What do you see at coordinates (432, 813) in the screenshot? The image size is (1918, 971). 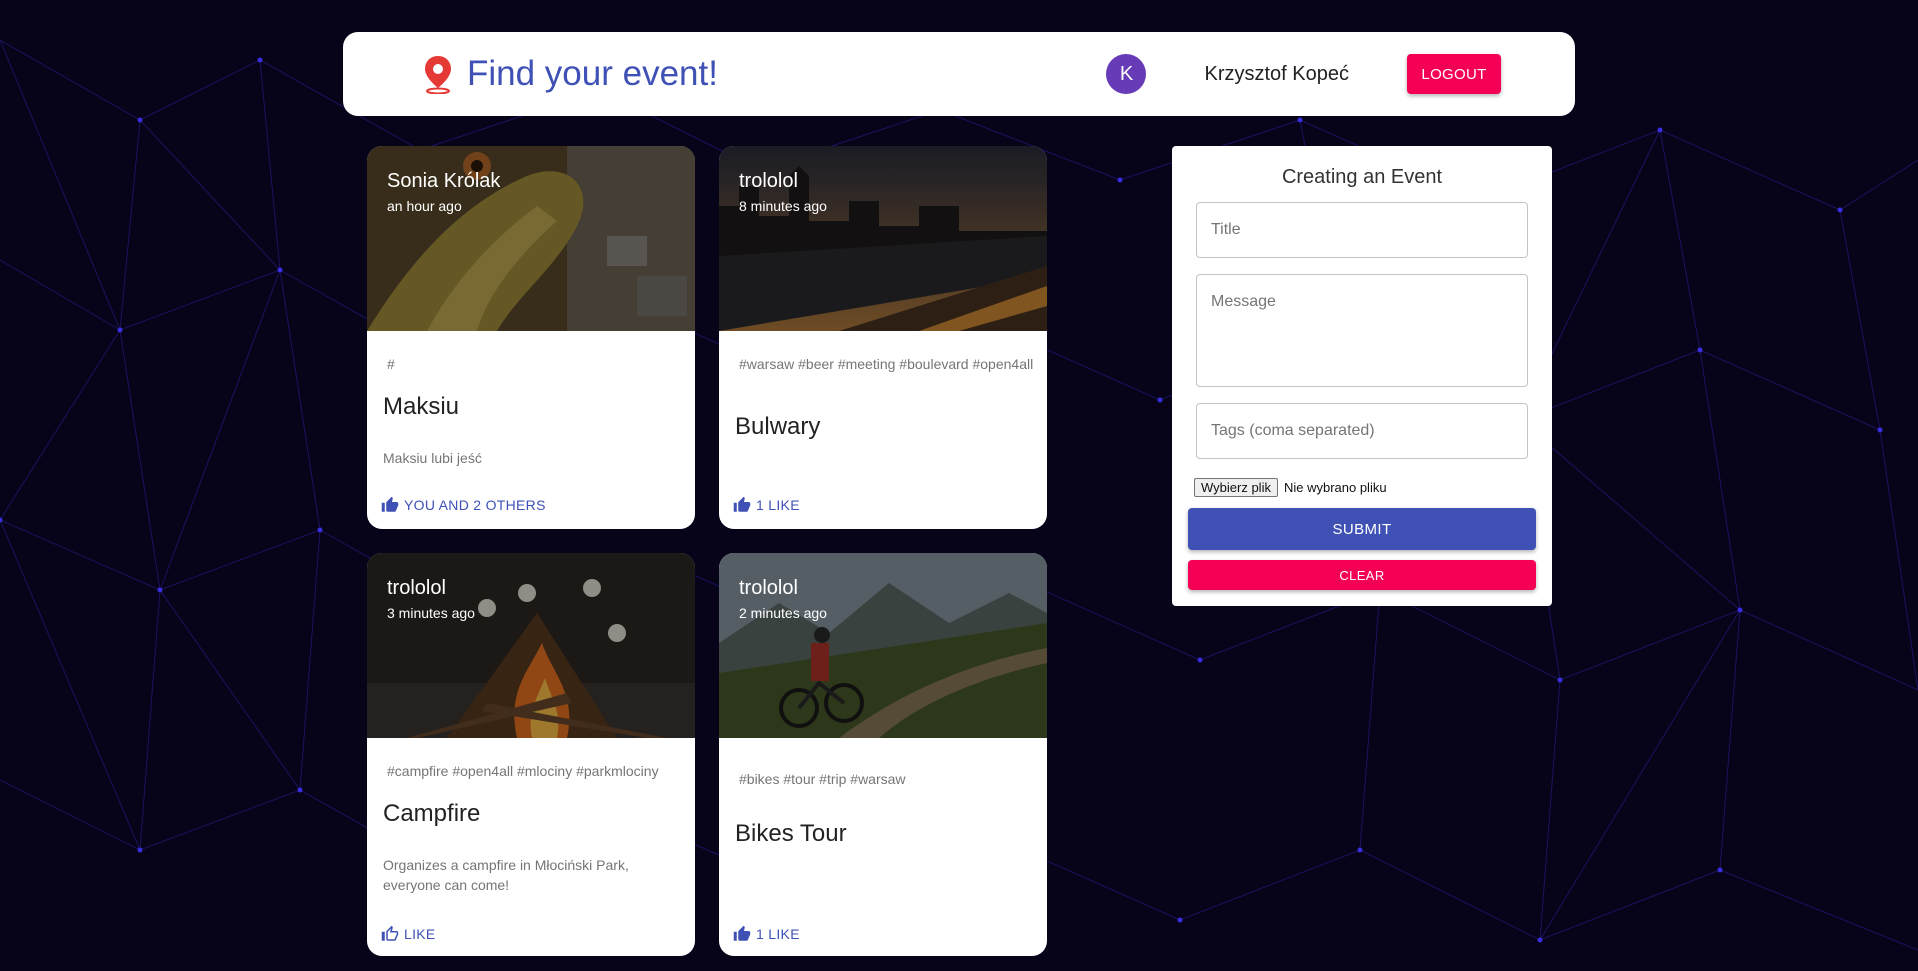 I see `card-title: Campfire` at bounding box center [432, 813].